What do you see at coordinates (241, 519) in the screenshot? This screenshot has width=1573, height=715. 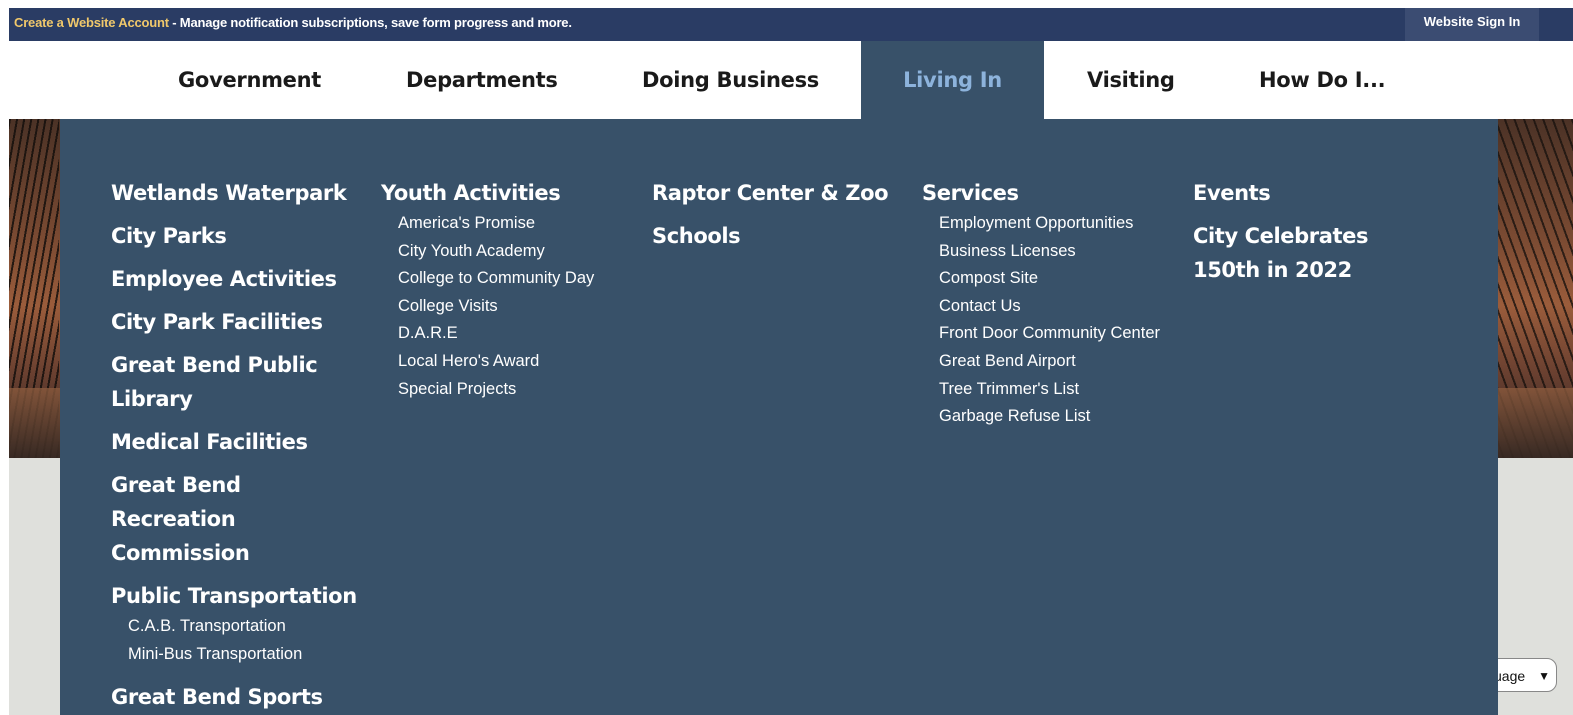 I see `menu-link-recreation-commission: Great Bend Recreation Commission` at bounding box center [241, 519].